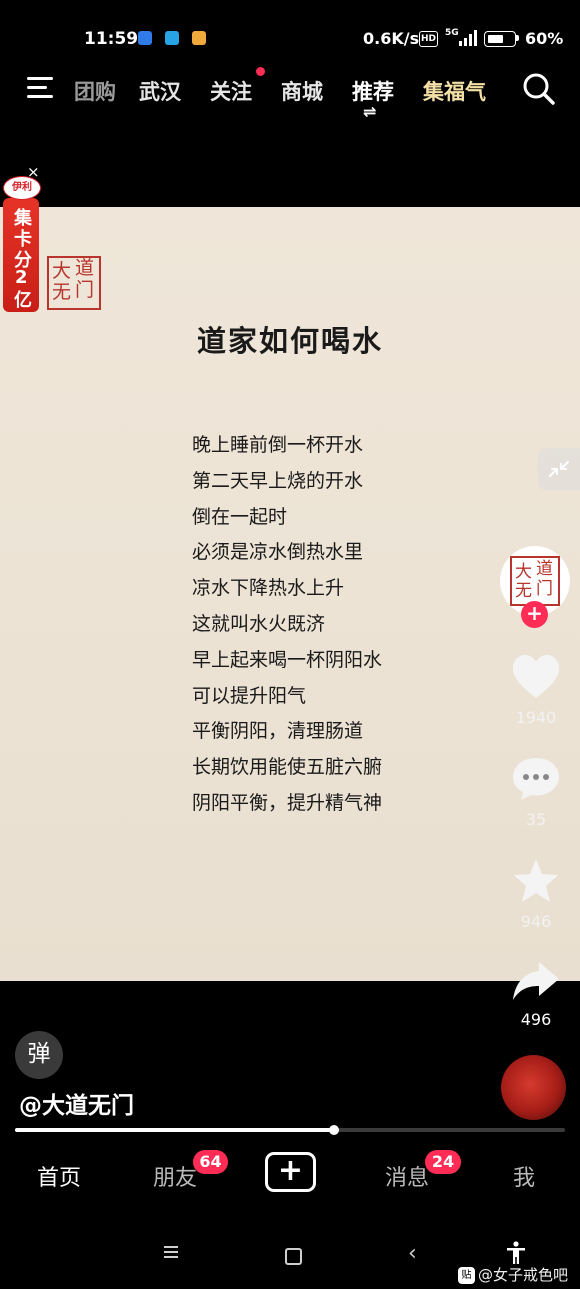  Describe the element at coordinates (407, 1176) in the screenshot. I see `tab-messages: 消息` at that location.